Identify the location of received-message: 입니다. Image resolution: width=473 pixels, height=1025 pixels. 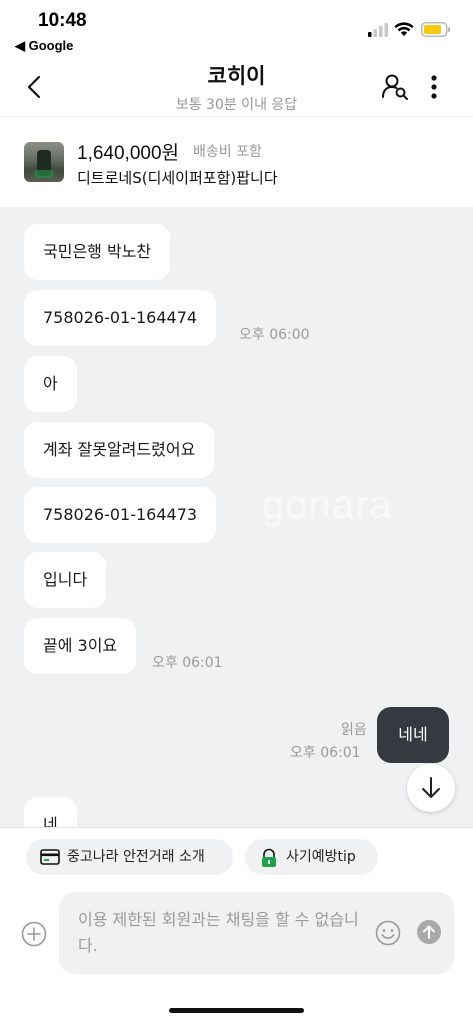
(65, 580).